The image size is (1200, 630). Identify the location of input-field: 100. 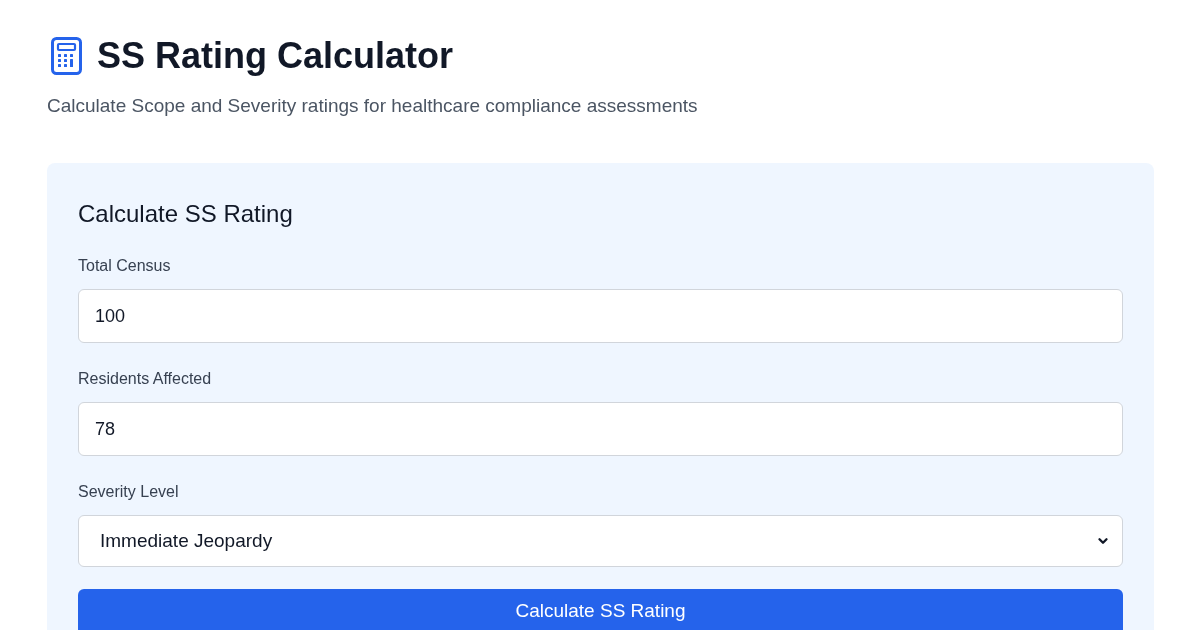
(600, 316).